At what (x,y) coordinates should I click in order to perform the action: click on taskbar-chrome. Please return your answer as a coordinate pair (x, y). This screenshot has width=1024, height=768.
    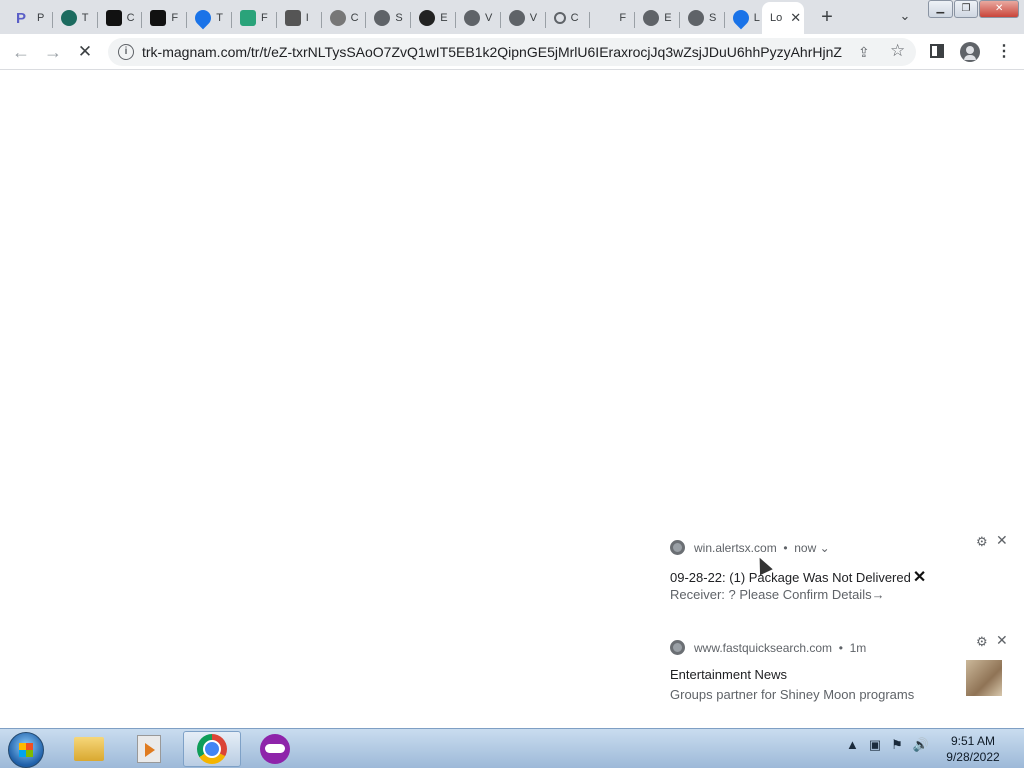
    Looking at the image, I should click on (212, 749).